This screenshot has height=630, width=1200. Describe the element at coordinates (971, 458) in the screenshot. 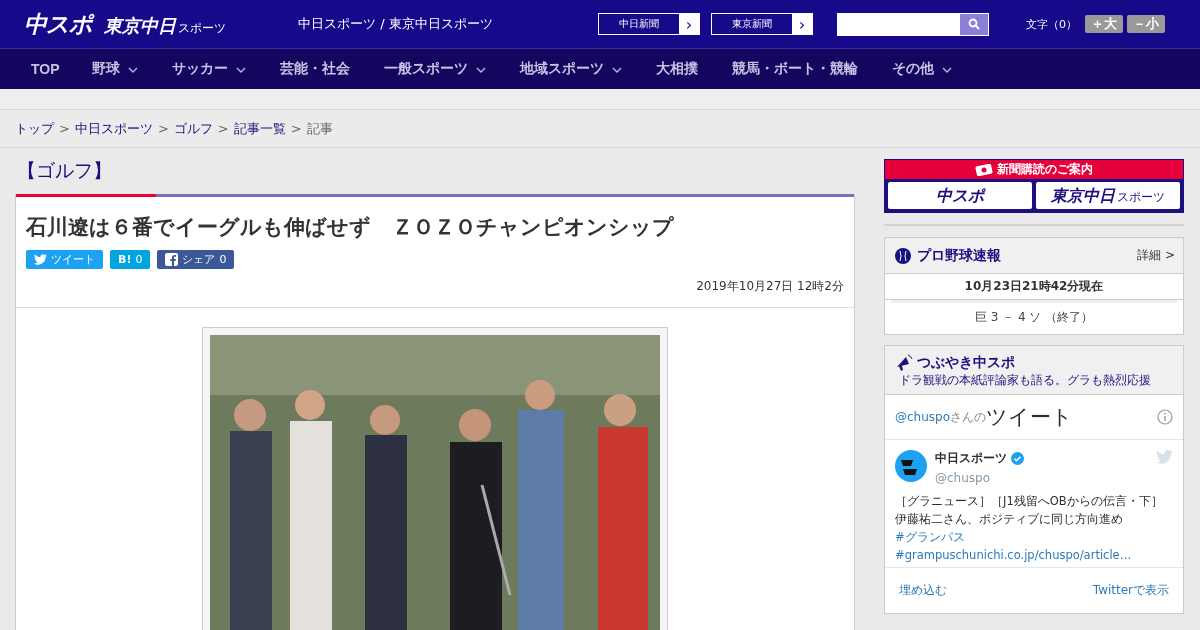

I see `account-name: 中日スポーツ` at that location.